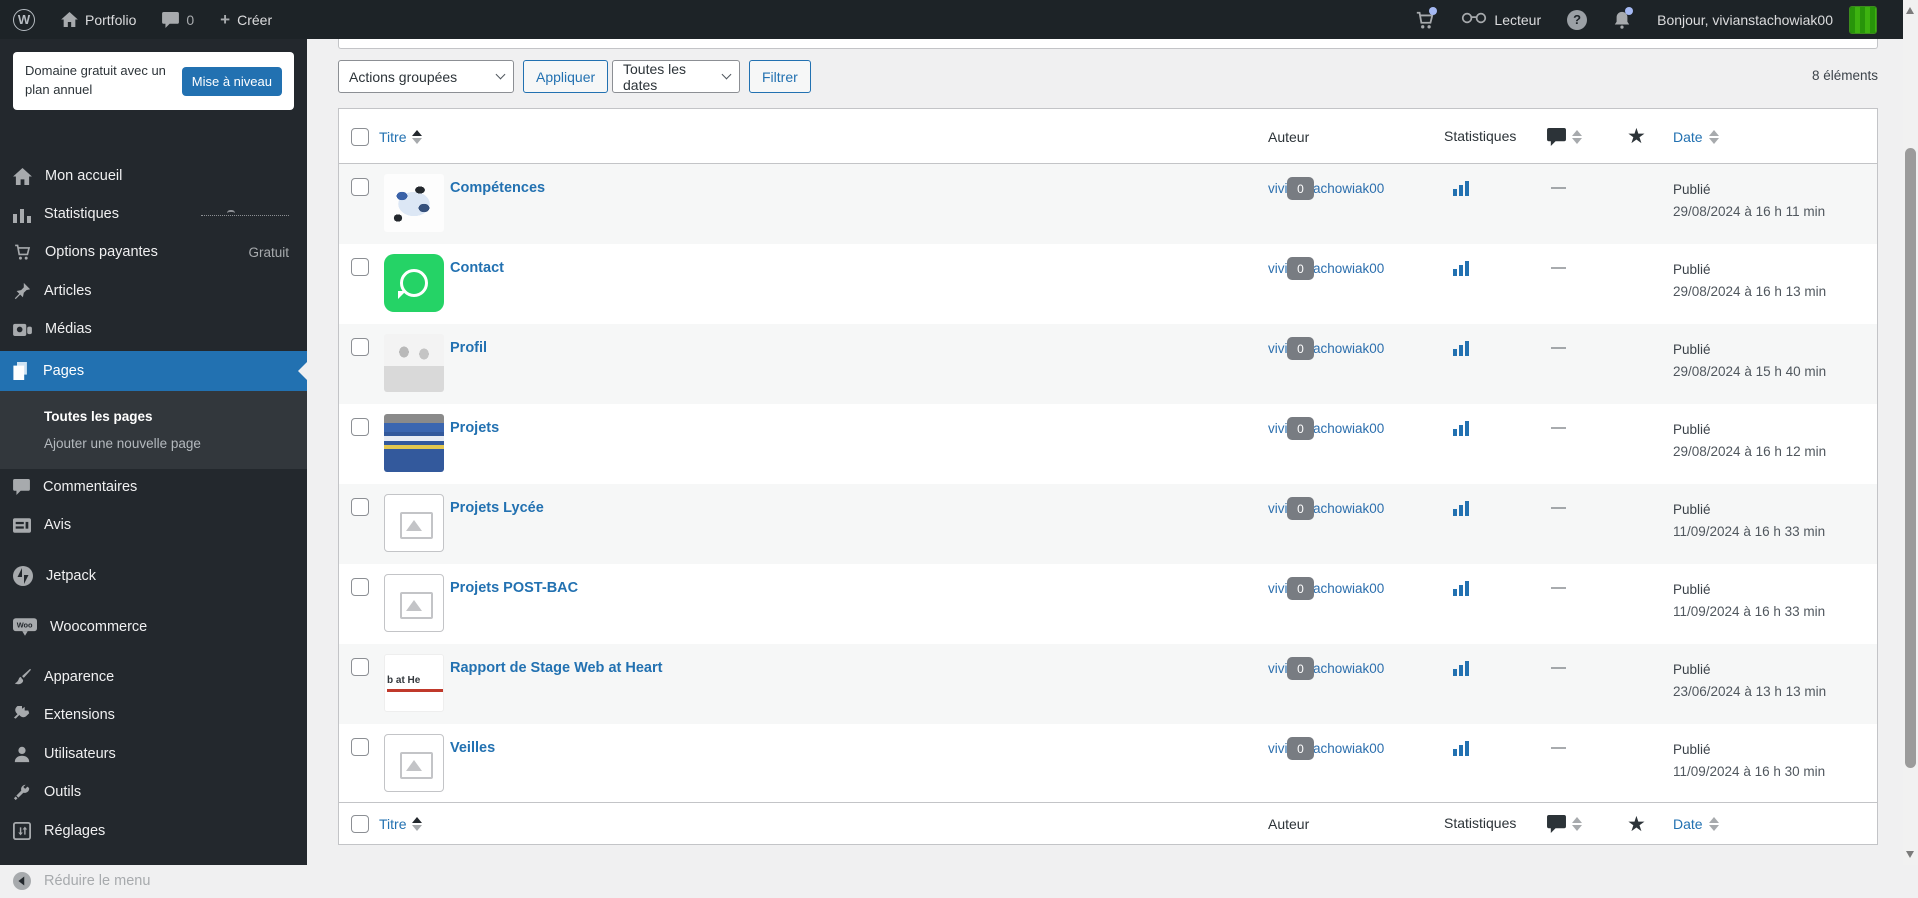 The image size is (1918, 898). What do you see at coordinates (153, 329) in the screenshot?
I see `sidebar-item-media: Médias` at bounding box center [153, 329].